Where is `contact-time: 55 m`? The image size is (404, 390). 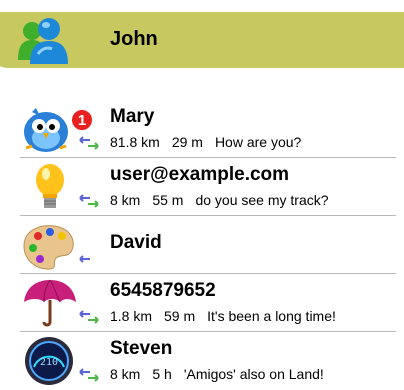 contact-time: 55 m is located at coordinates (168, 200).